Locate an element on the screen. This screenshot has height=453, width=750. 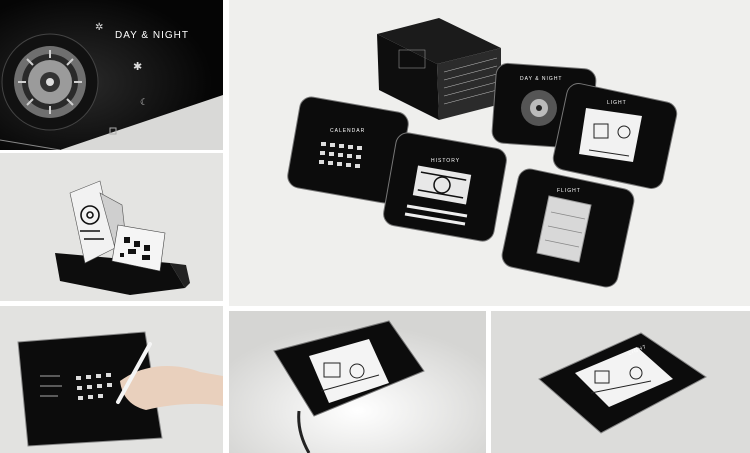
sun-icon: ✲ is located at coordinates (99, 27).